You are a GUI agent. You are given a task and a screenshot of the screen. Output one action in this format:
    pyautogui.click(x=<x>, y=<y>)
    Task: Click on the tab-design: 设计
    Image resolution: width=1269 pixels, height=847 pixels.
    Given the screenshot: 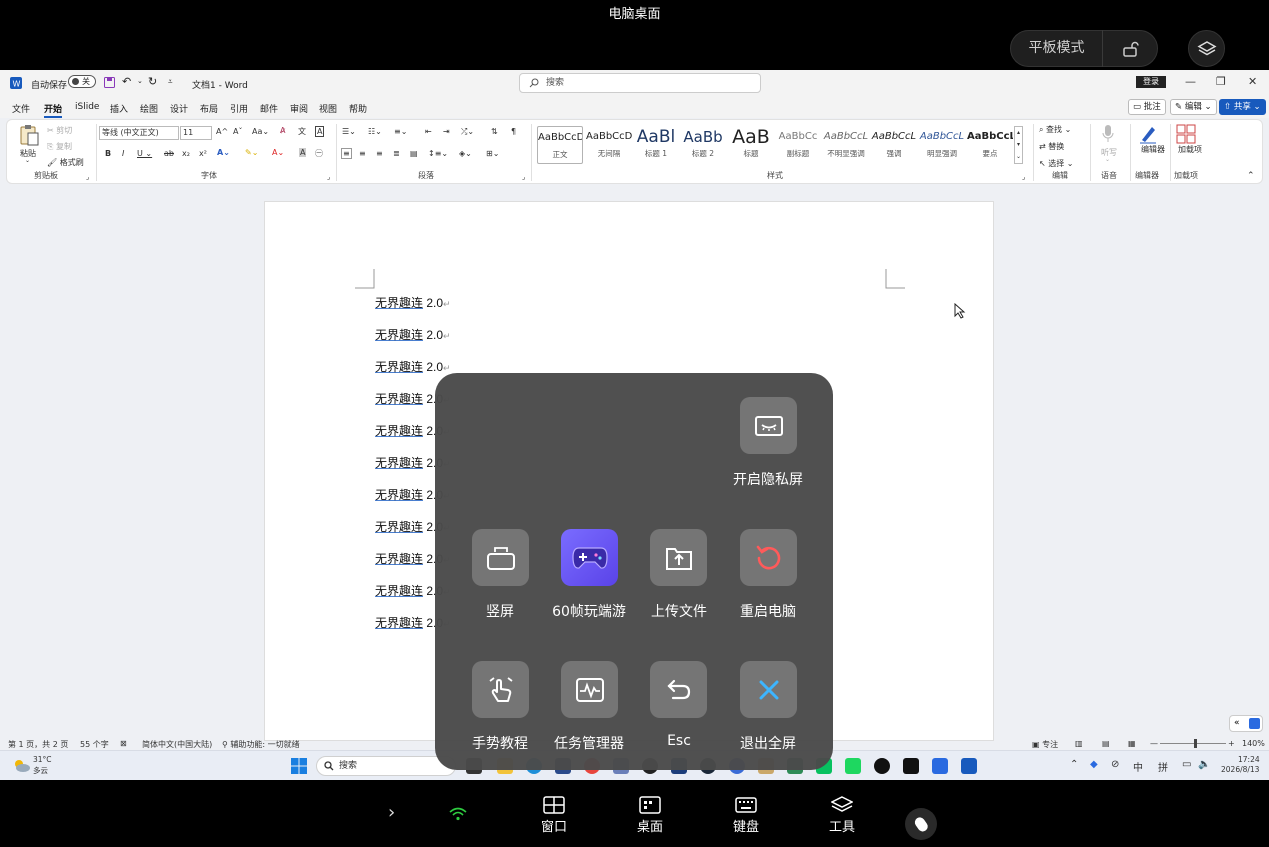 What is the action you would take?
    pyautogui.click(x=179, y=108)
    